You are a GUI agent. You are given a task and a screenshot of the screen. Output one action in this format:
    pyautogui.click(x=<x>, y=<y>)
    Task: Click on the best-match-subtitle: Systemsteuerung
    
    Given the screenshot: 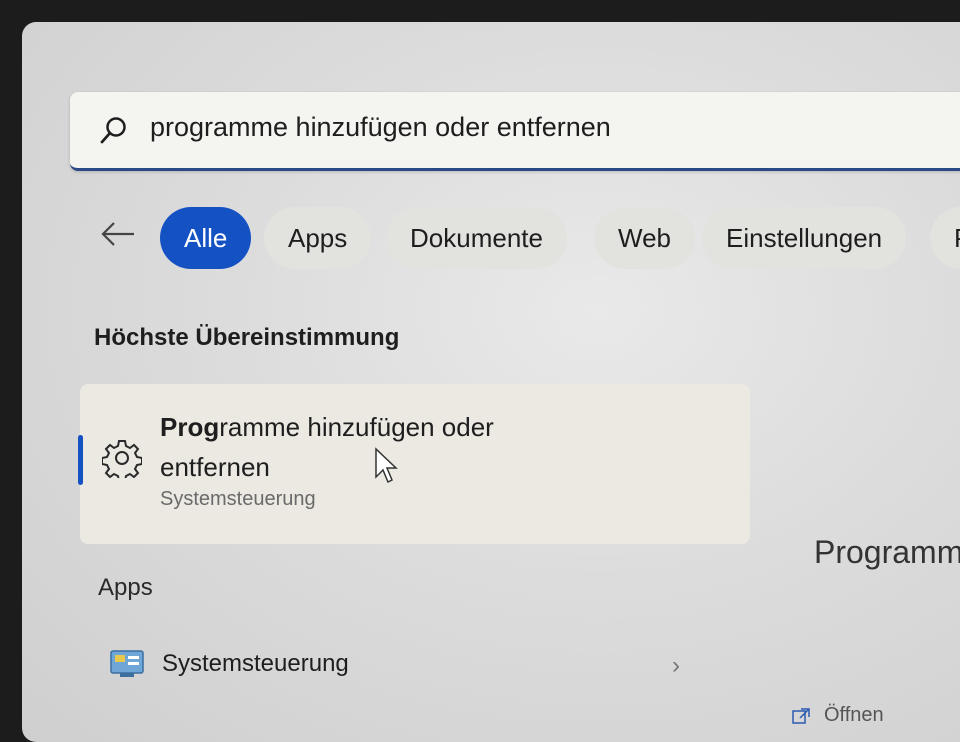 What is the action you would take?
    pyautogui.click(x=238, y=499)
    